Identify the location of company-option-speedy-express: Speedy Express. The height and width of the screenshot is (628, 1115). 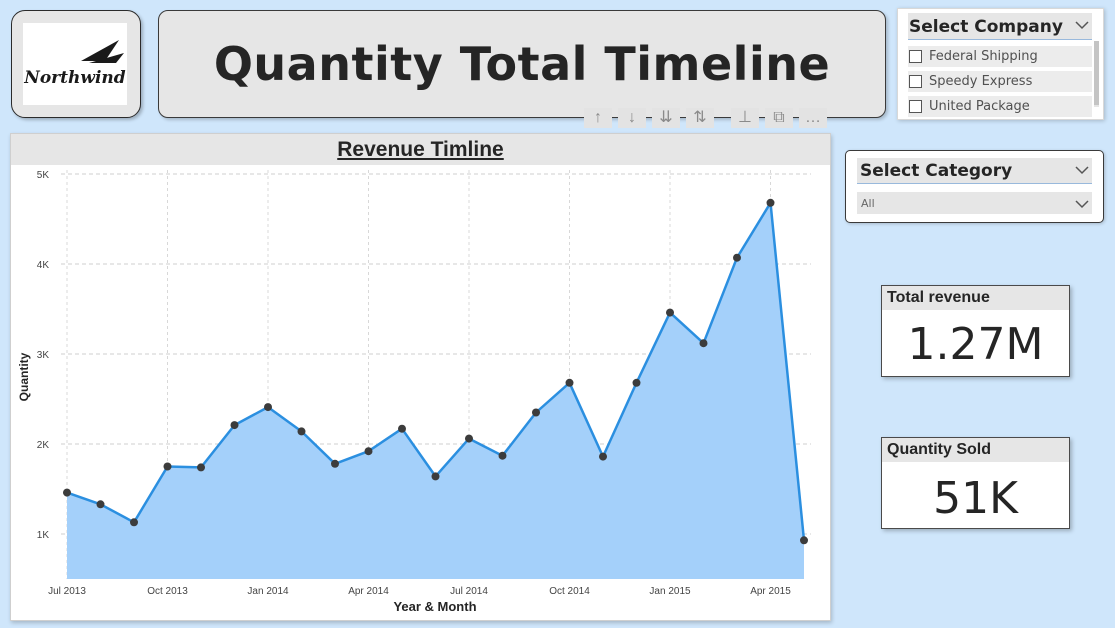
(1000, 81).